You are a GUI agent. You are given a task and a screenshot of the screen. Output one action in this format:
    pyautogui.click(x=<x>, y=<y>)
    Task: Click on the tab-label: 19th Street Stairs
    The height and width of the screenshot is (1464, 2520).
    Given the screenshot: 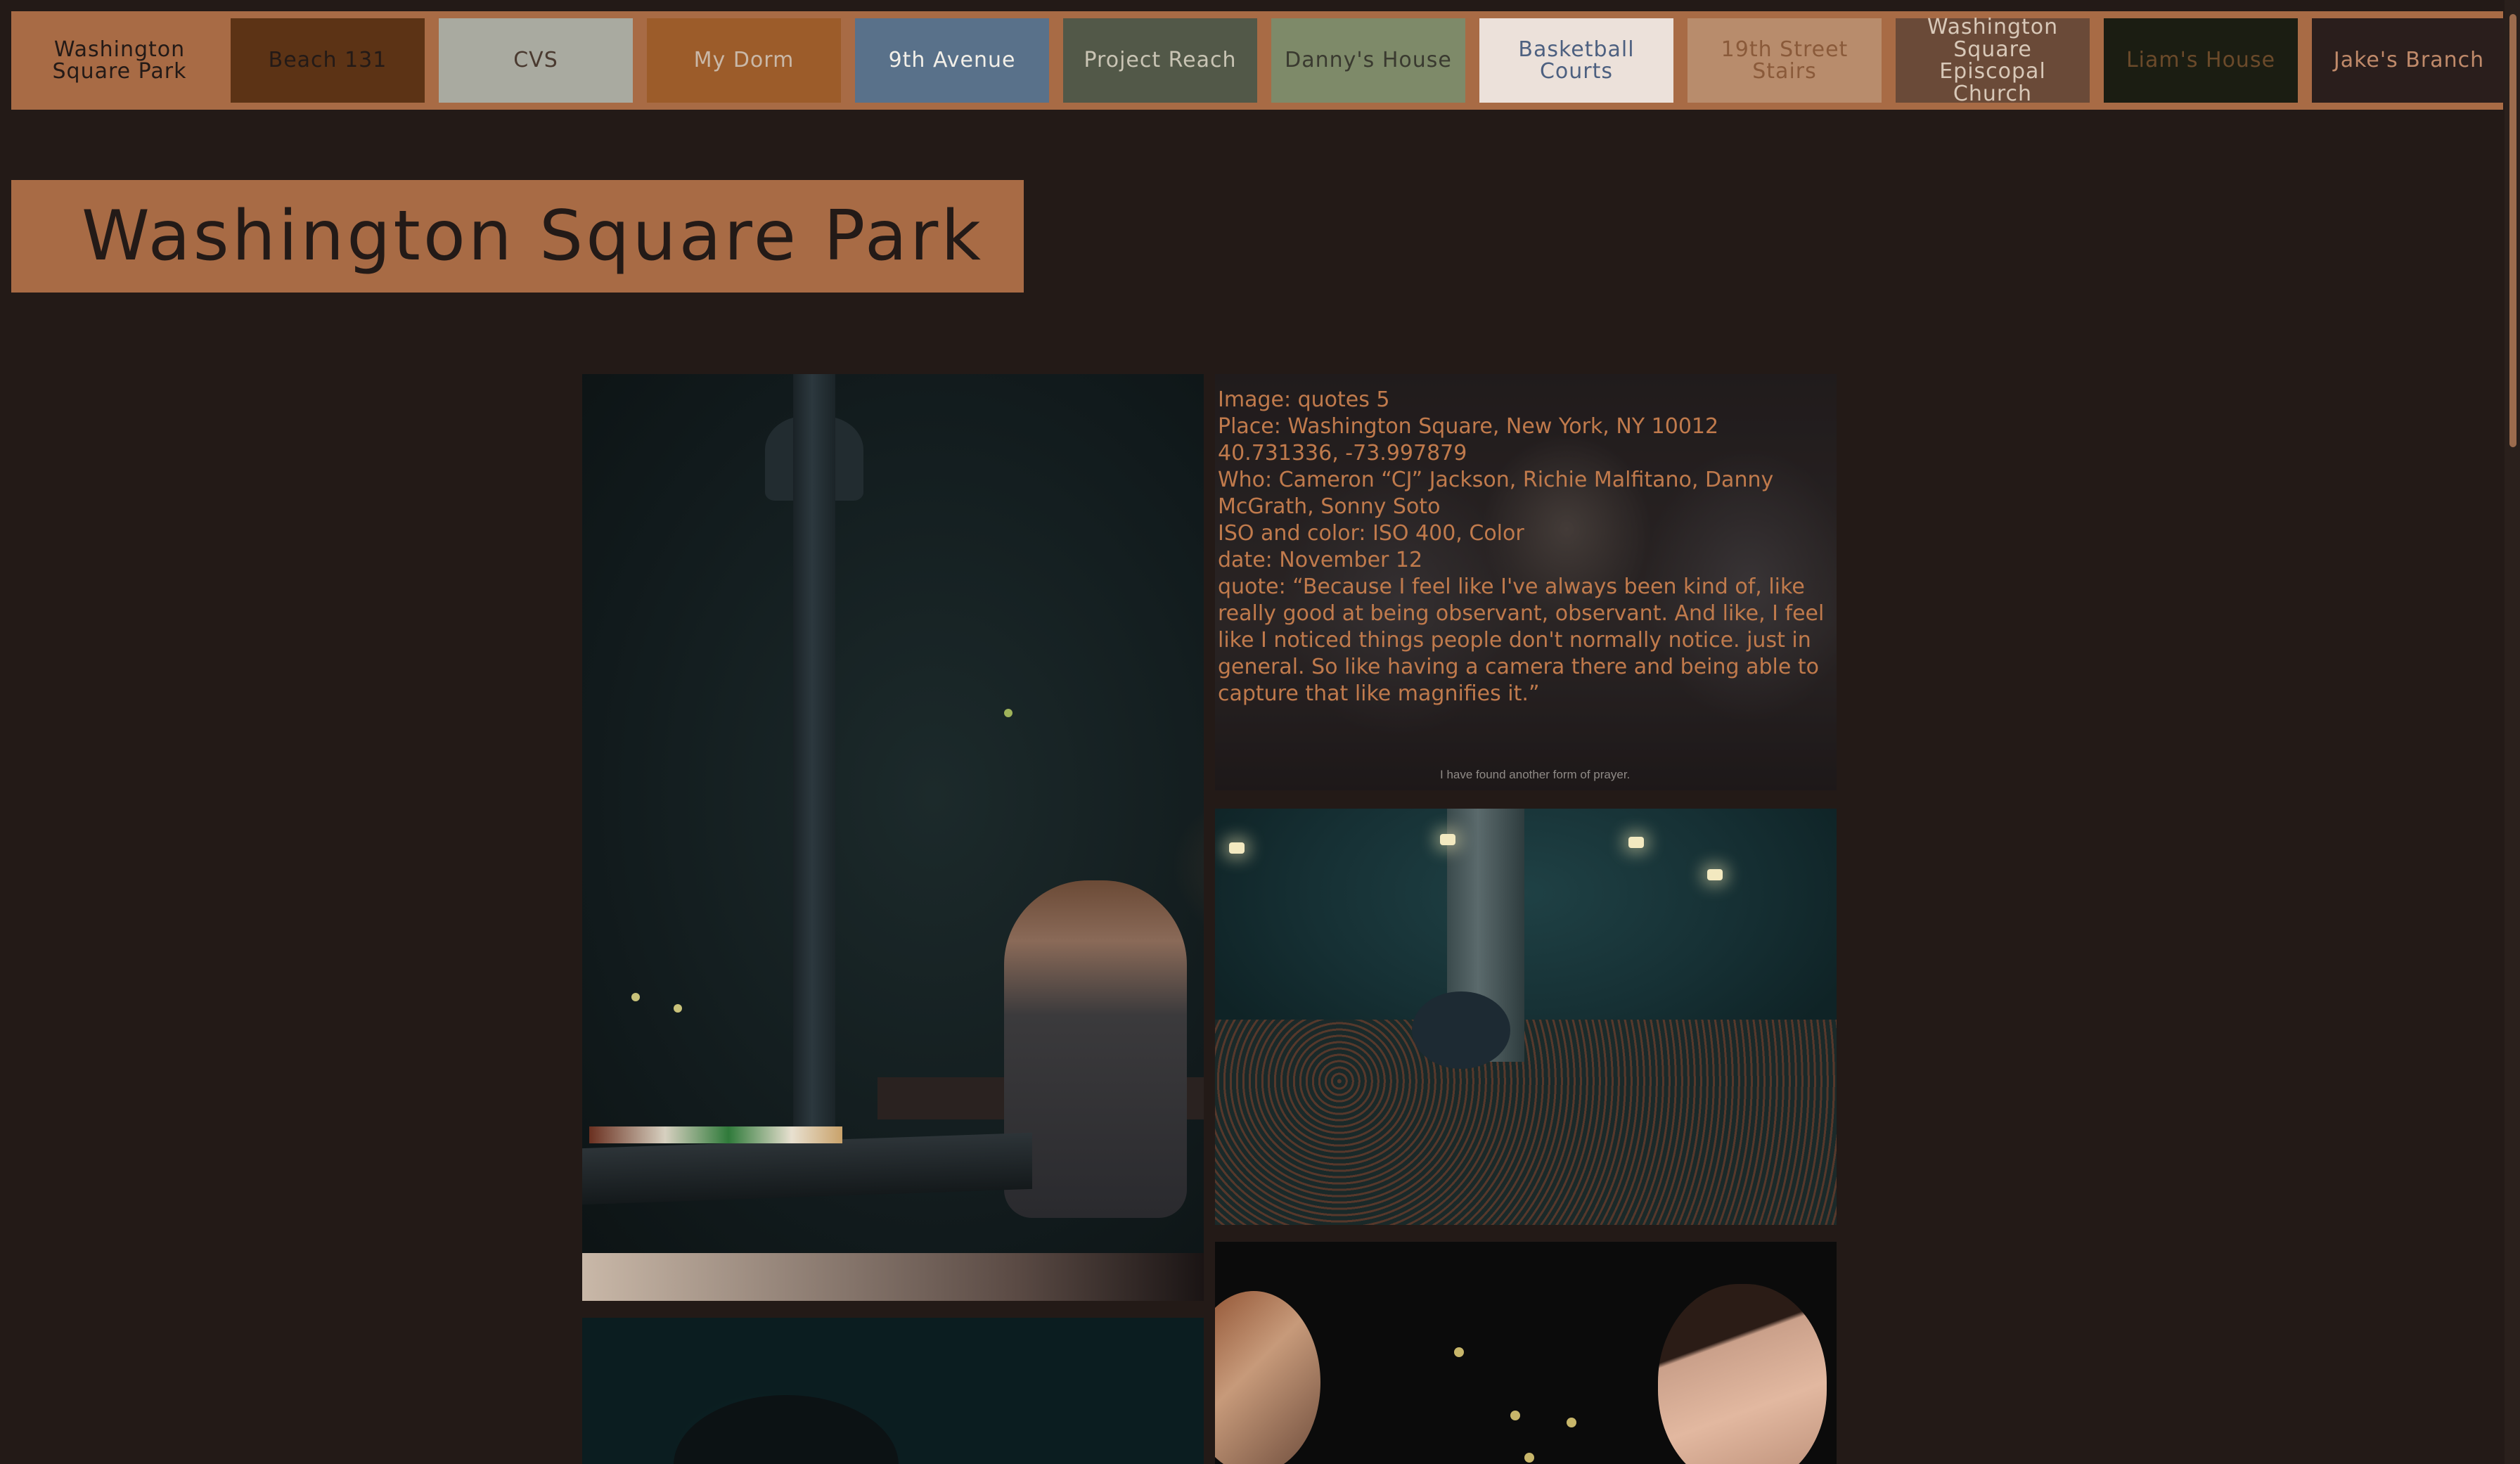 What is the action you would take?
    pyautogui.click(x=1785, y=61)
    